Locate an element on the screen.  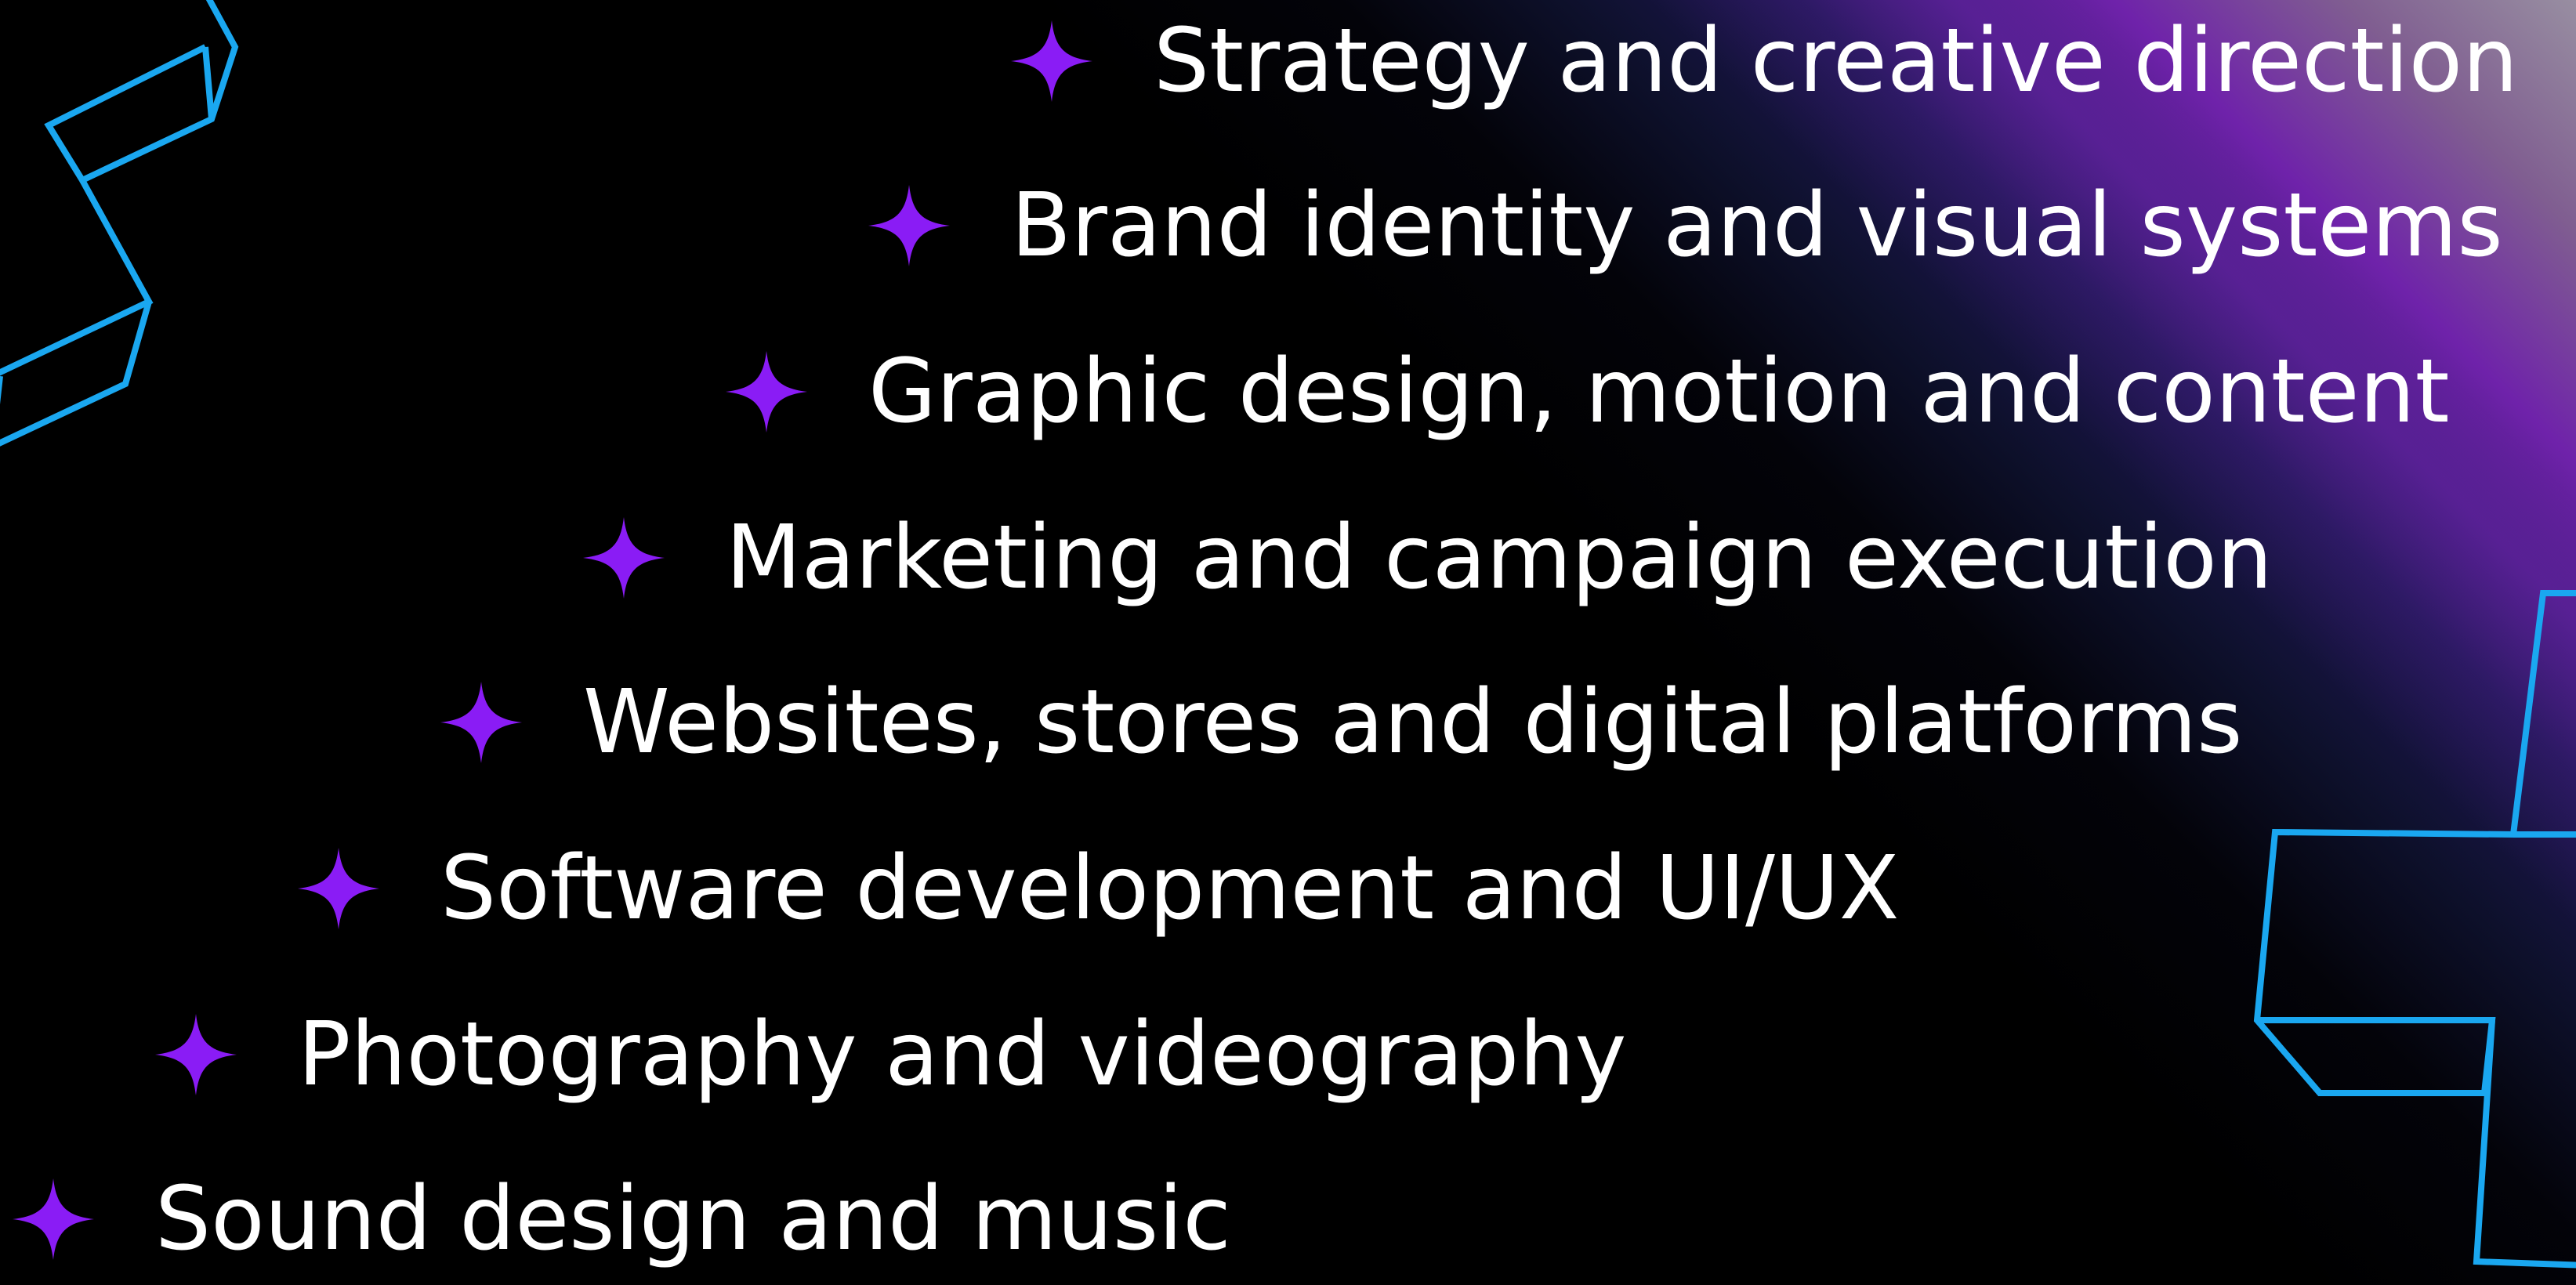
list-item: Websites, stores and digital platforms is located at coordinates (1341, 722).